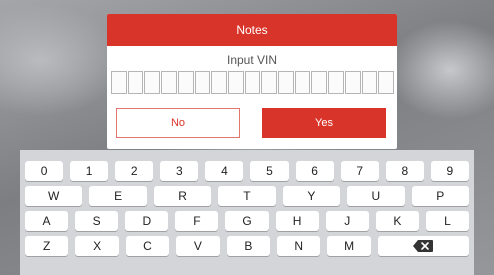 This screenshot has height=275, width=494. Describe the element at coordinates (44, 171) in the screenshot. I see `key-0: 0` at that location.